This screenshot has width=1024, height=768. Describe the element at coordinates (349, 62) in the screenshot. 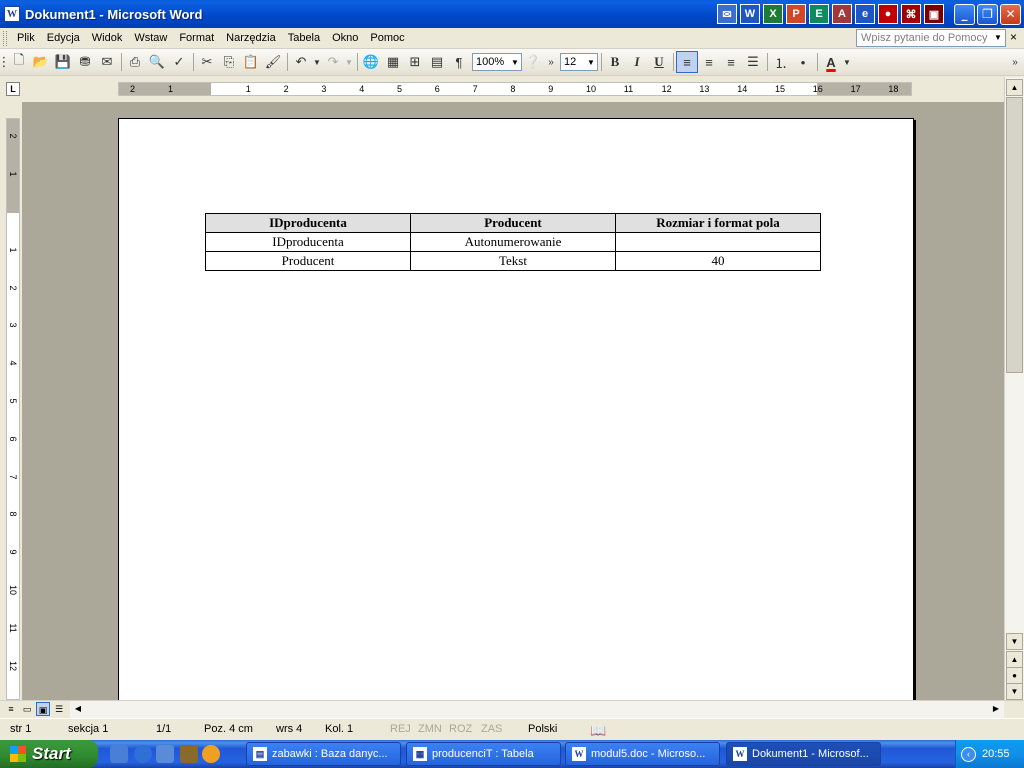

I see `redo-dropdown-icon: ▼` at that location.